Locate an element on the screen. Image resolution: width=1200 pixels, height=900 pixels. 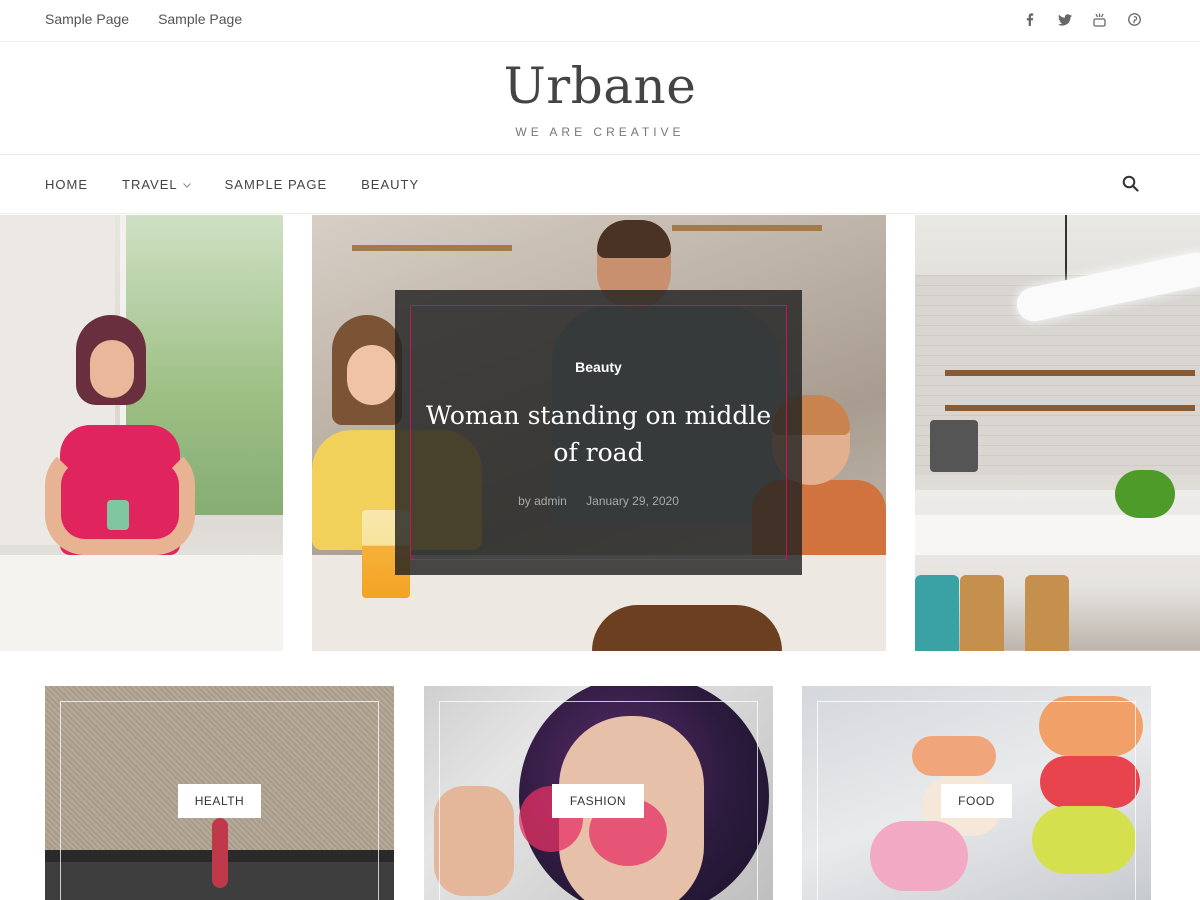
post-author: by admin is located at coordinates (542, 501).